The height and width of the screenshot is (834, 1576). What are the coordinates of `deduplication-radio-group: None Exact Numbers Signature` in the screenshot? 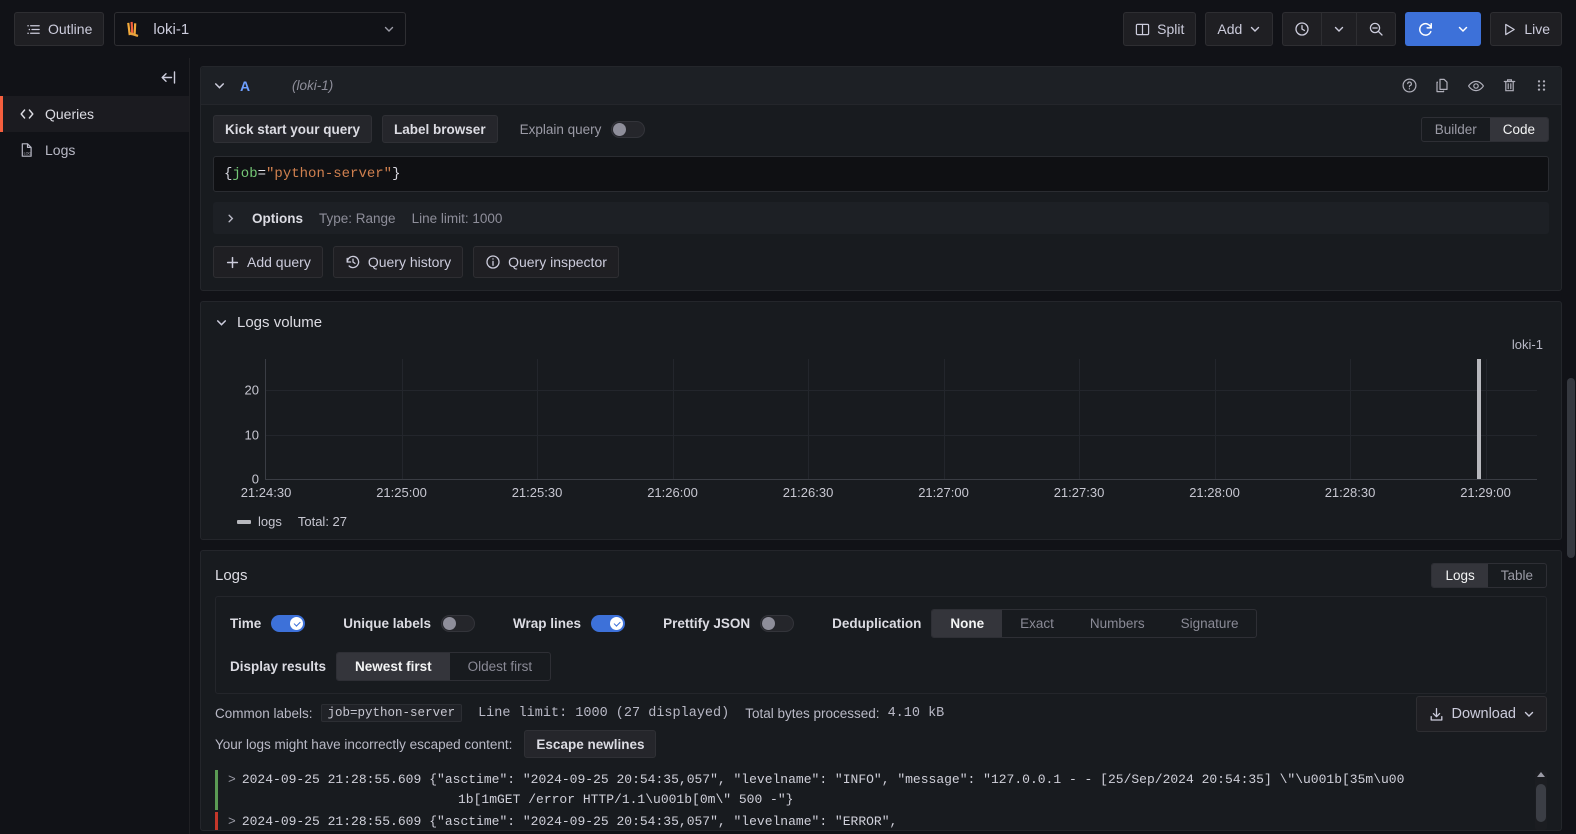 It's located at (1094, 623).